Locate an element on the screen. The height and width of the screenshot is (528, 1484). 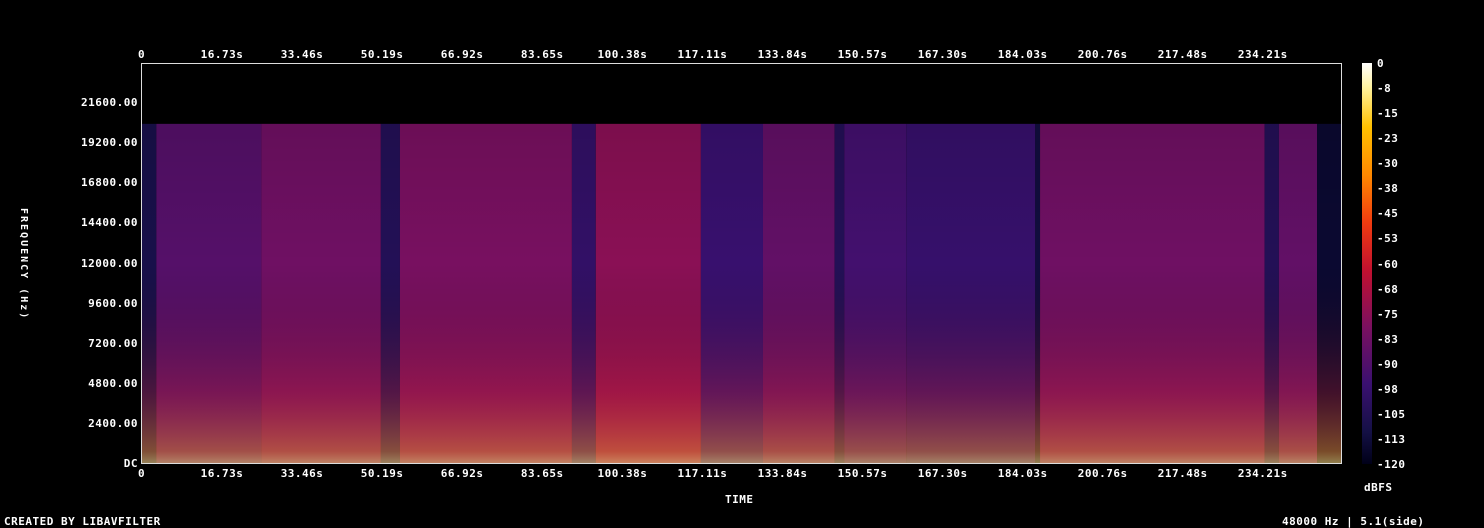
top-time-tick-label: 167.30s is located at coordinates (942, 54).